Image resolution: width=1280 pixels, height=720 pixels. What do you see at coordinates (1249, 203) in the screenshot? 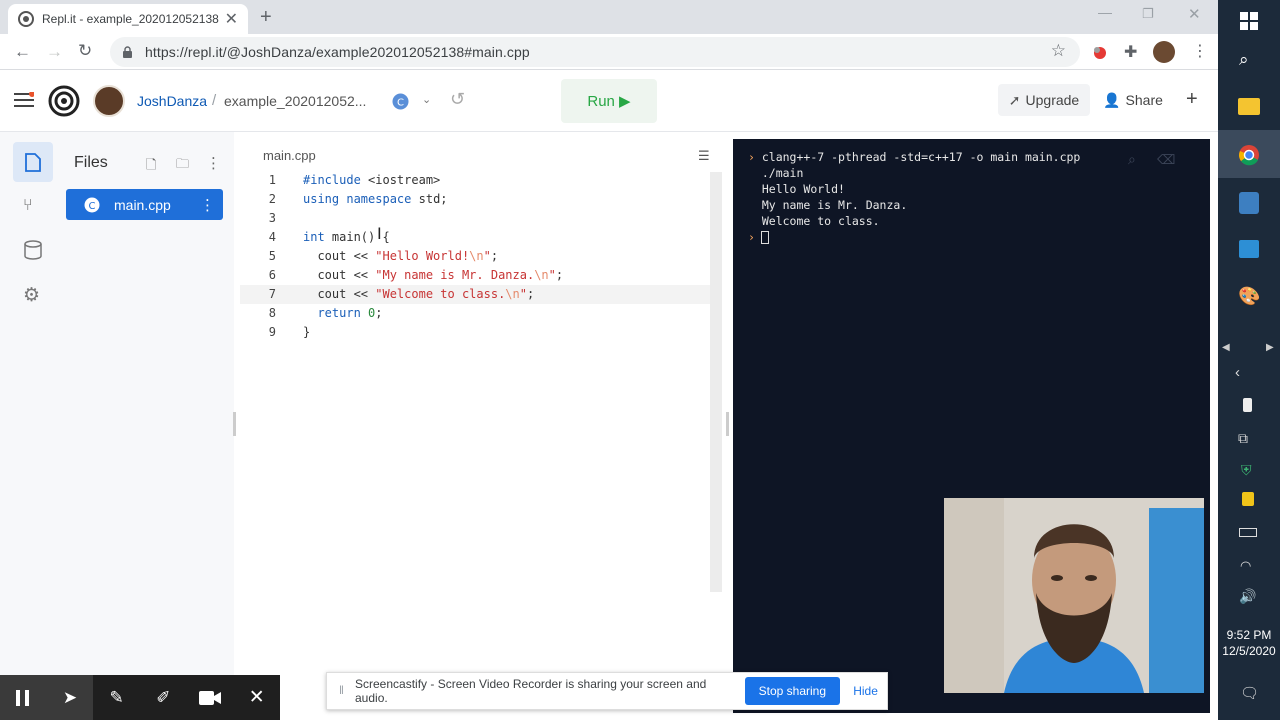
I see `python-app-icon` at bounding box center [1249, 203].